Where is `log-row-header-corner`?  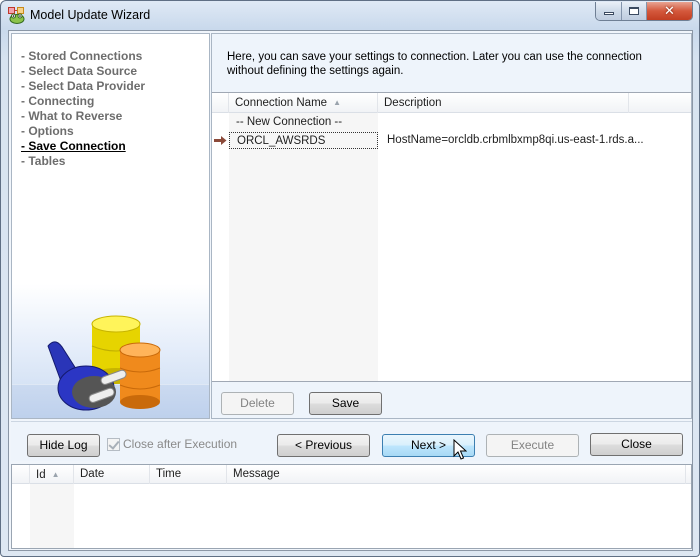
log-row-header-corner is located at coordinates (21, 474).